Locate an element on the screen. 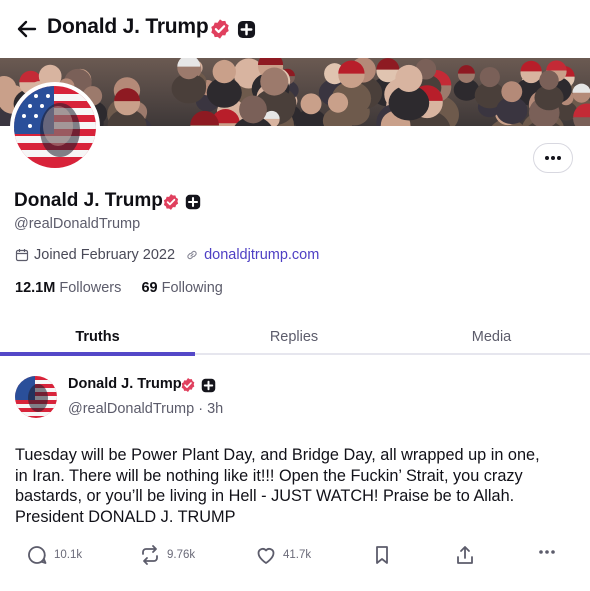  reply-button: 10.1k is located at coordinates (54, 555).